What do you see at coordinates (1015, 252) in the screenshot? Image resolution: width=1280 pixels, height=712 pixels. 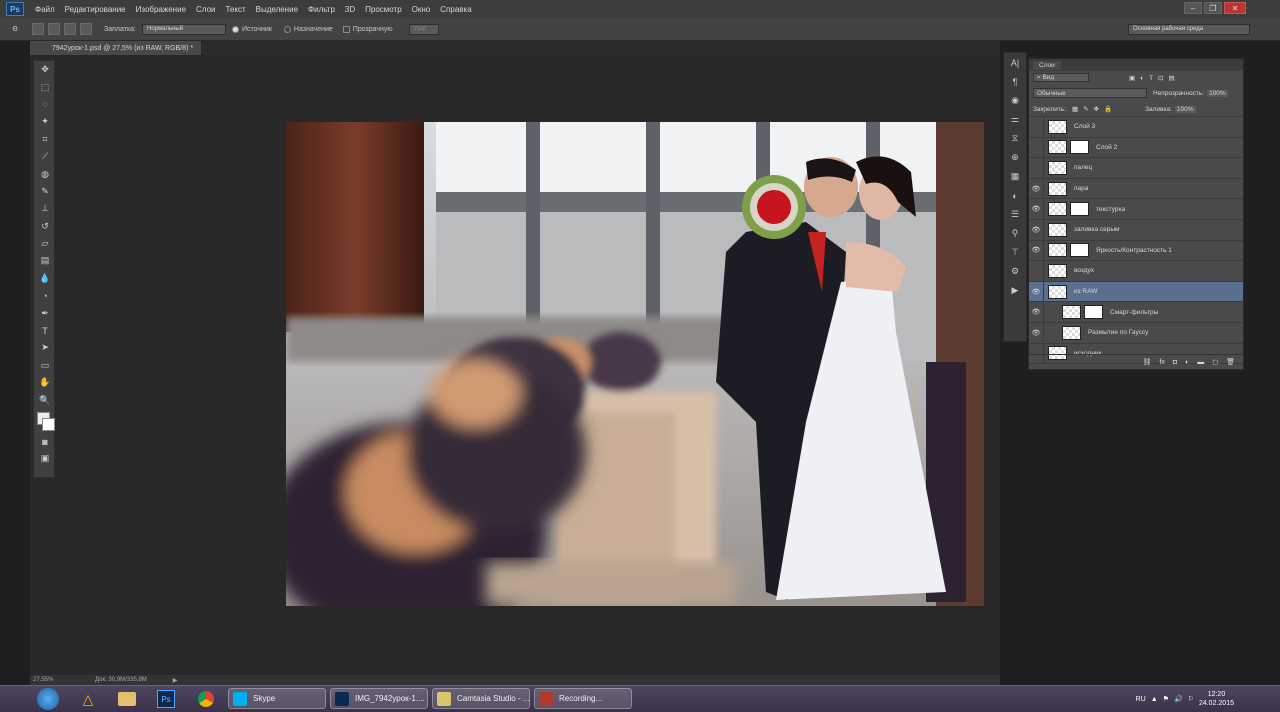 I see `paths-panel-icon: ⊤` at bounding box center [1015, 252].